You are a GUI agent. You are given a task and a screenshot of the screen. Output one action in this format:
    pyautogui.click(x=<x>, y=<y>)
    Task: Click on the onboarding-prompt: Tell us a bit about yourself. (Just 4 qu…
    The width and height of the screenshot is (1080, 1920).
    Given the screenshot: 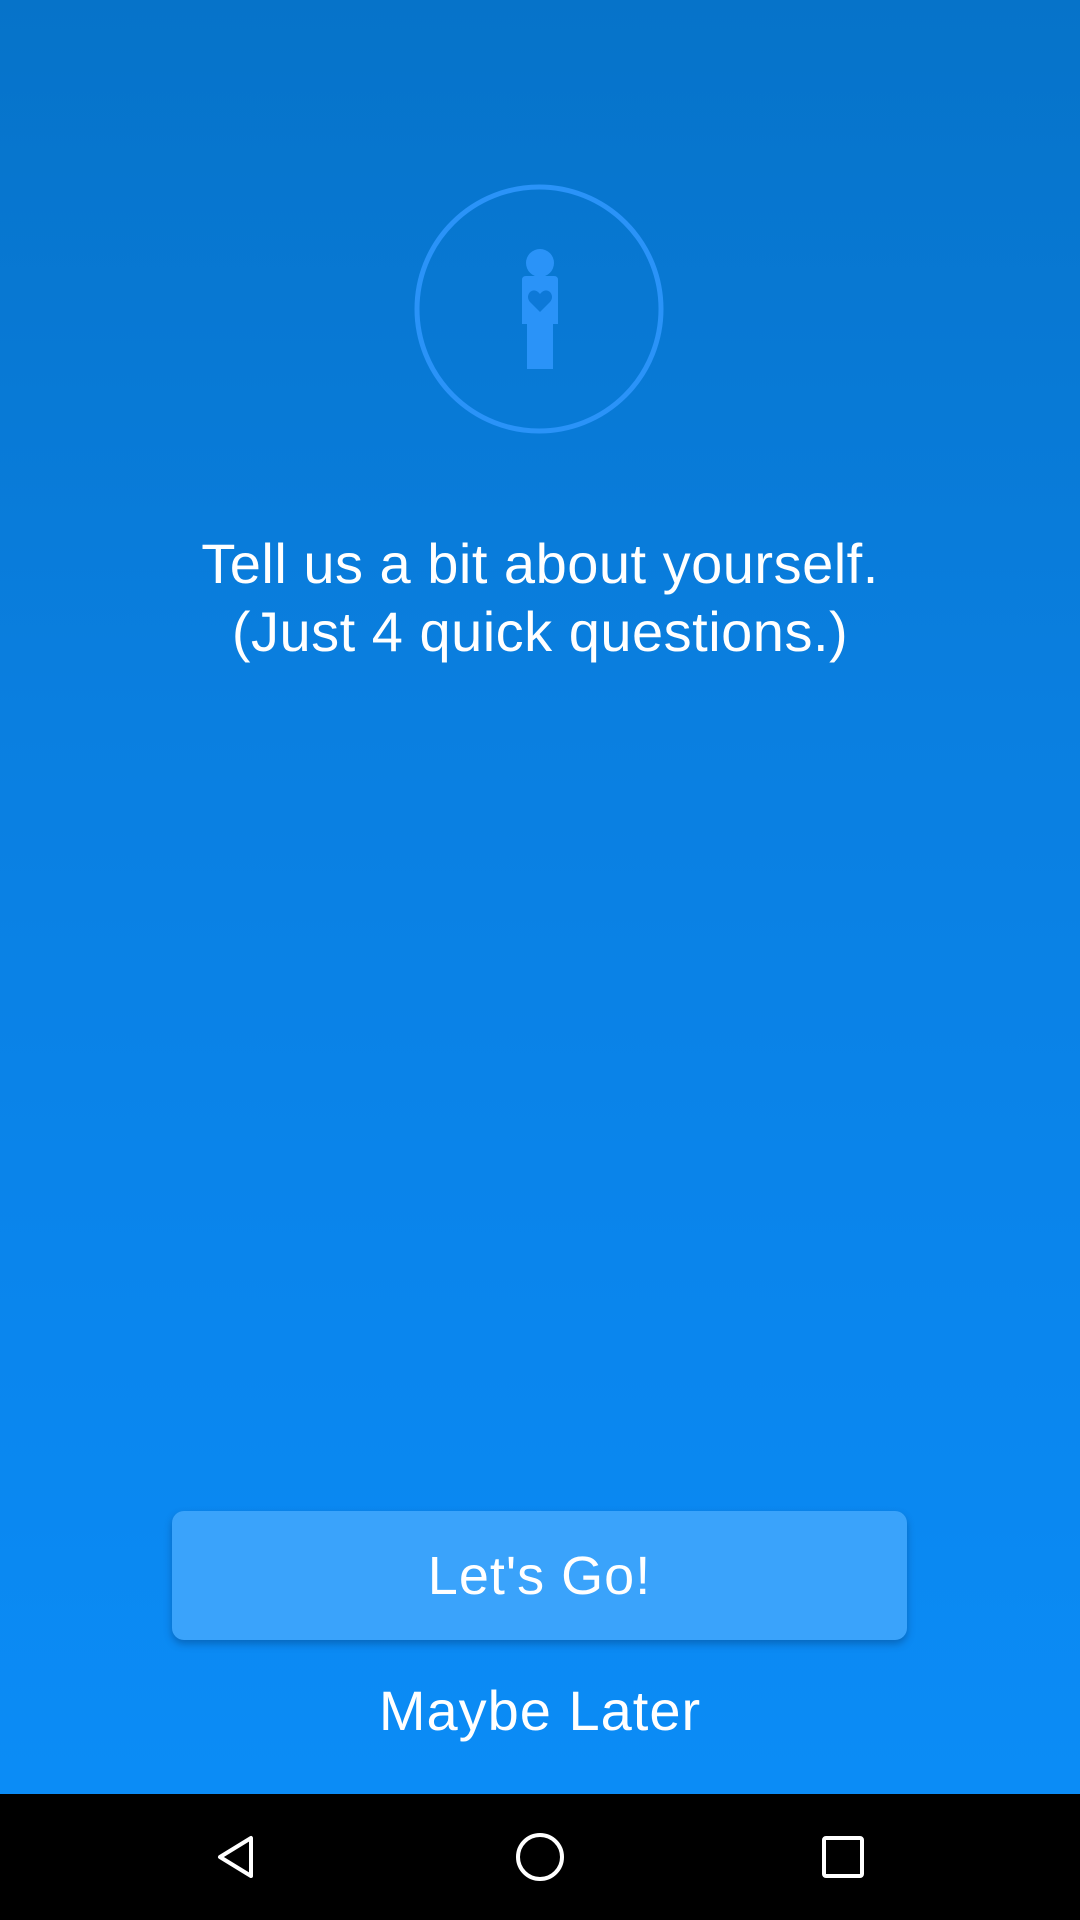 What is the action you would take?
    pyautogui.click(x=540, y=598)
    